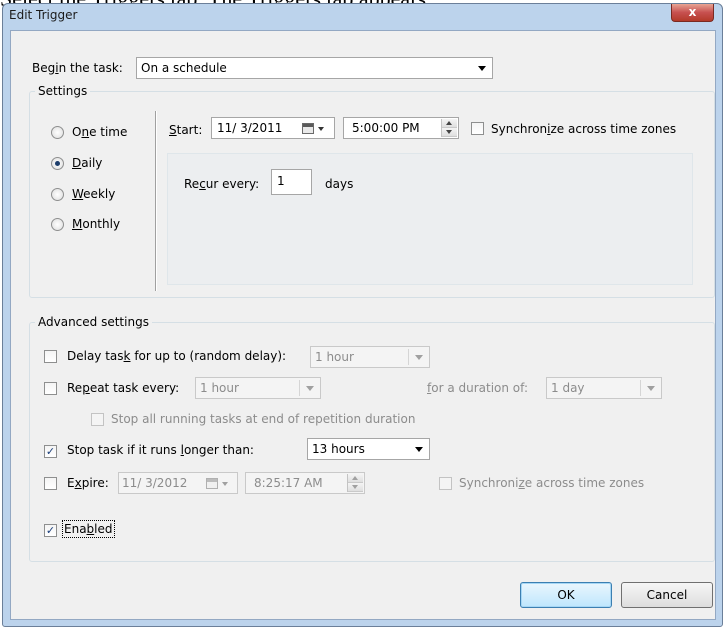 This screenshot has width=725, height=629. What do you see at coordinates (584, 129) in the screenshot?
I see `sync-time-zones-label: Synchronize across time zones` at bounding box center [584, 129].